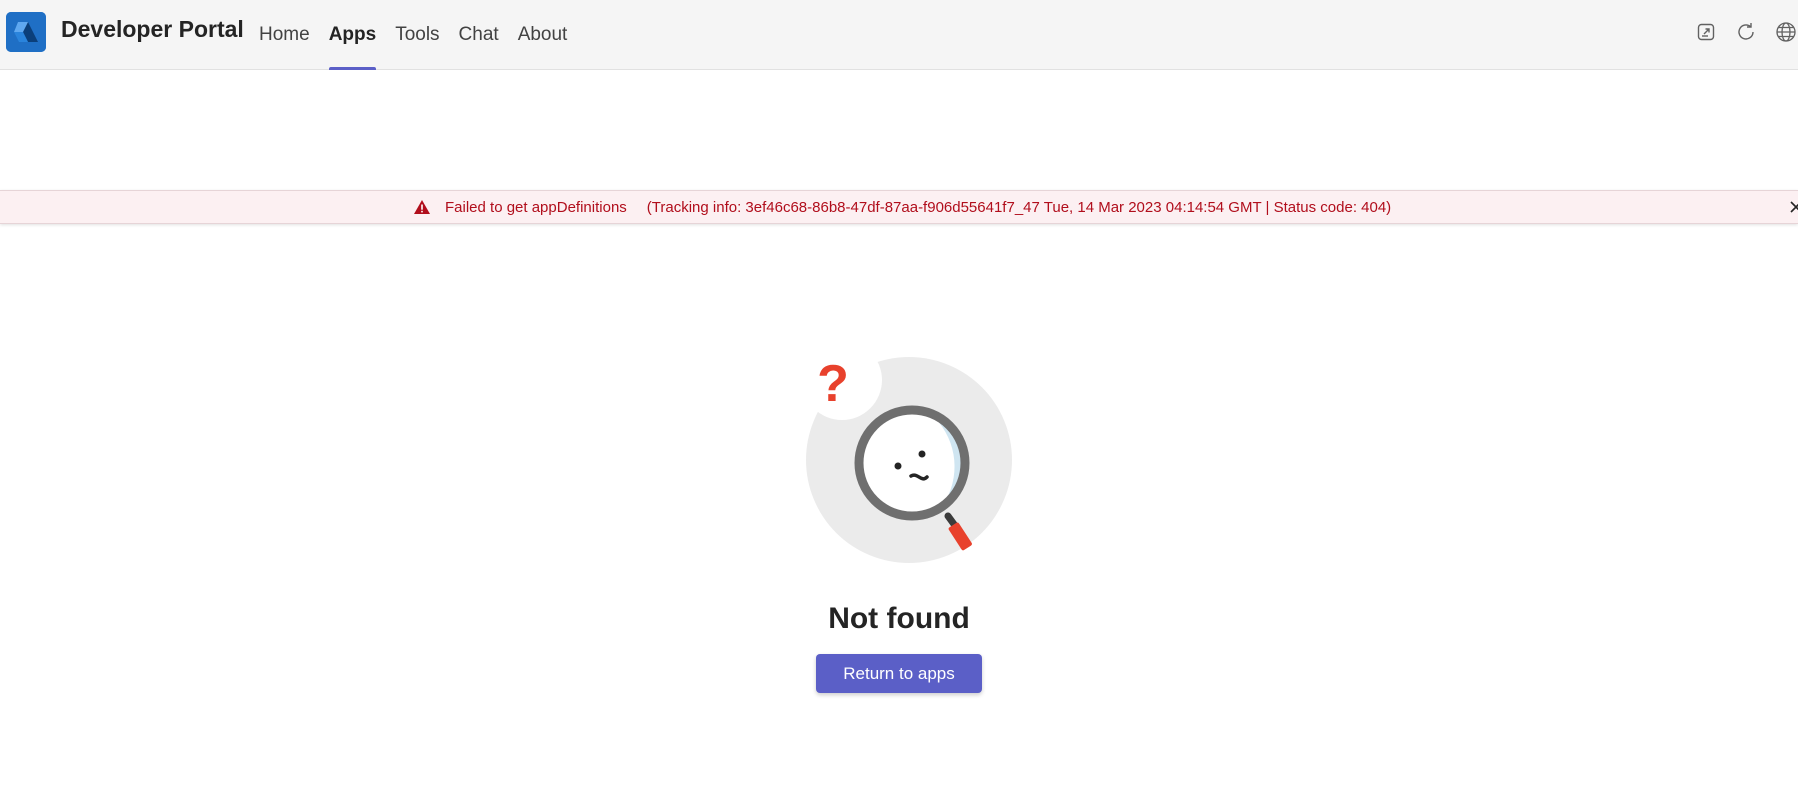  I want to click on nav-chat: Chat, so click(479, 35).